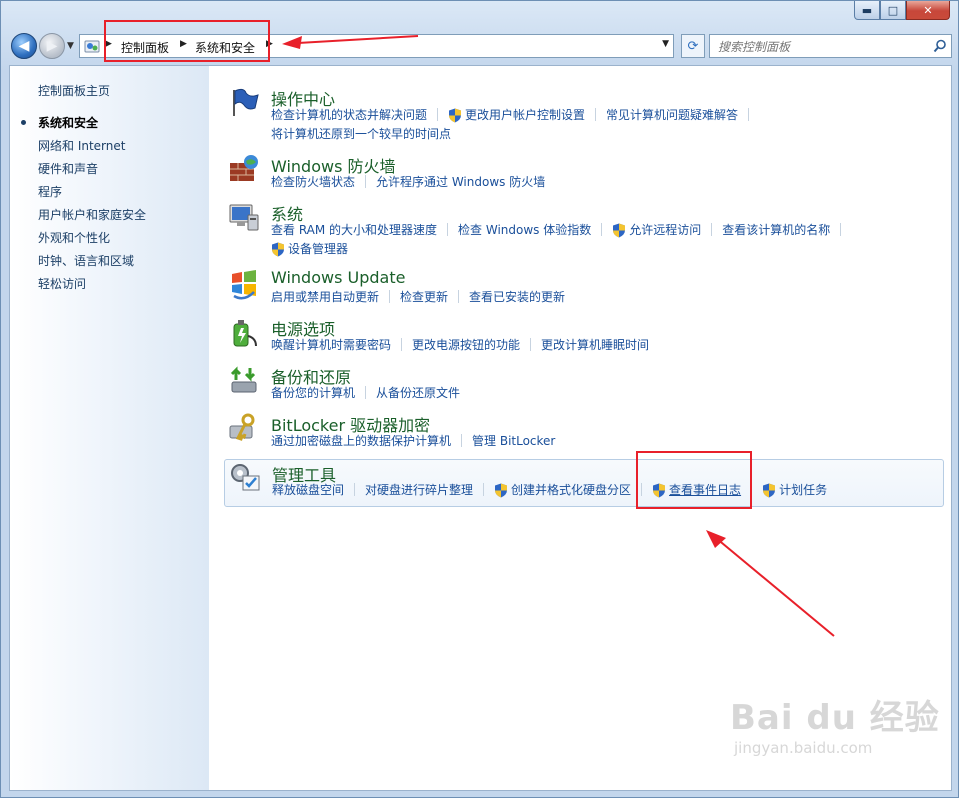 The height and width of the screenshot is (798, 959). Describe the element at coordinates (23, 122) in the screenshot. I see `current-bullet-icon` at that location.